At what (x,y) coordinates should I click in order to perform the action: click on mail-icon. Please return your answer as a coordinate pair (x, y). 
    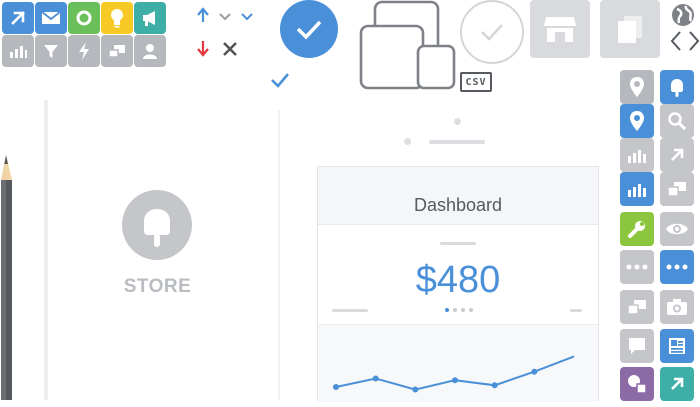
    Looking at the image, I should click on (51, 18).